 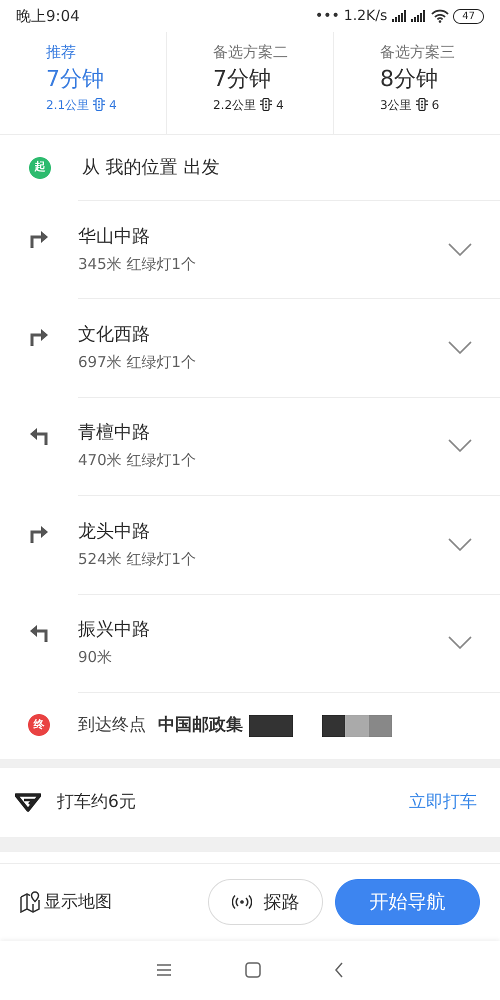 What do you see at coordinates (440, 16) in the screenshot?
I see `wifi-icon` at bounding box center [440, 16].